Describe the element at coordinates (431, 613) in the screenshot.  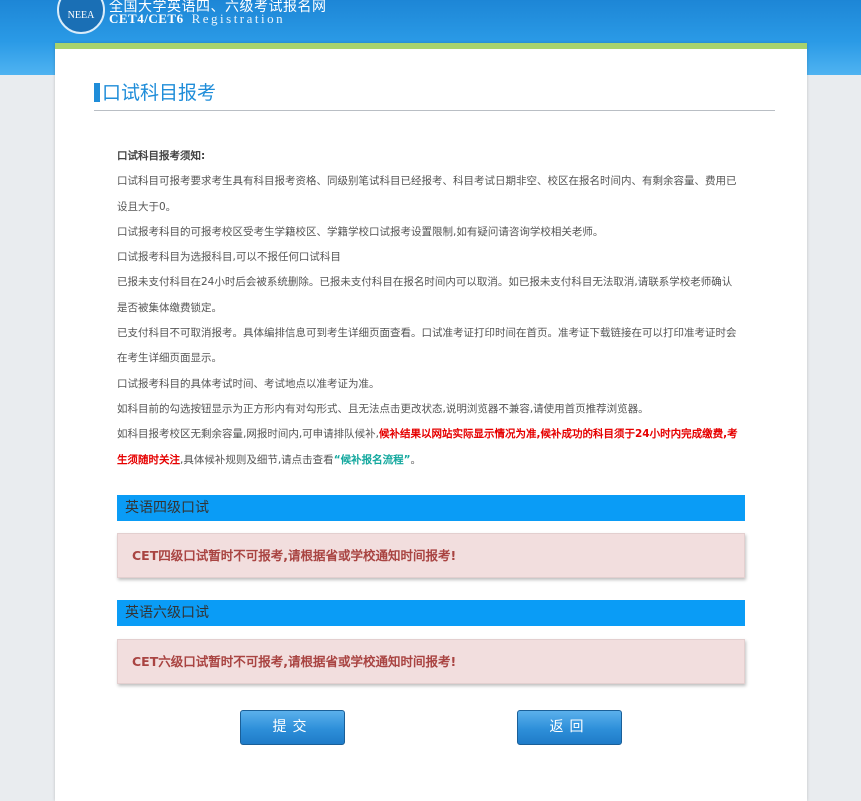
I see `section-header-cet6-oral: 英语六级口试` at that location.